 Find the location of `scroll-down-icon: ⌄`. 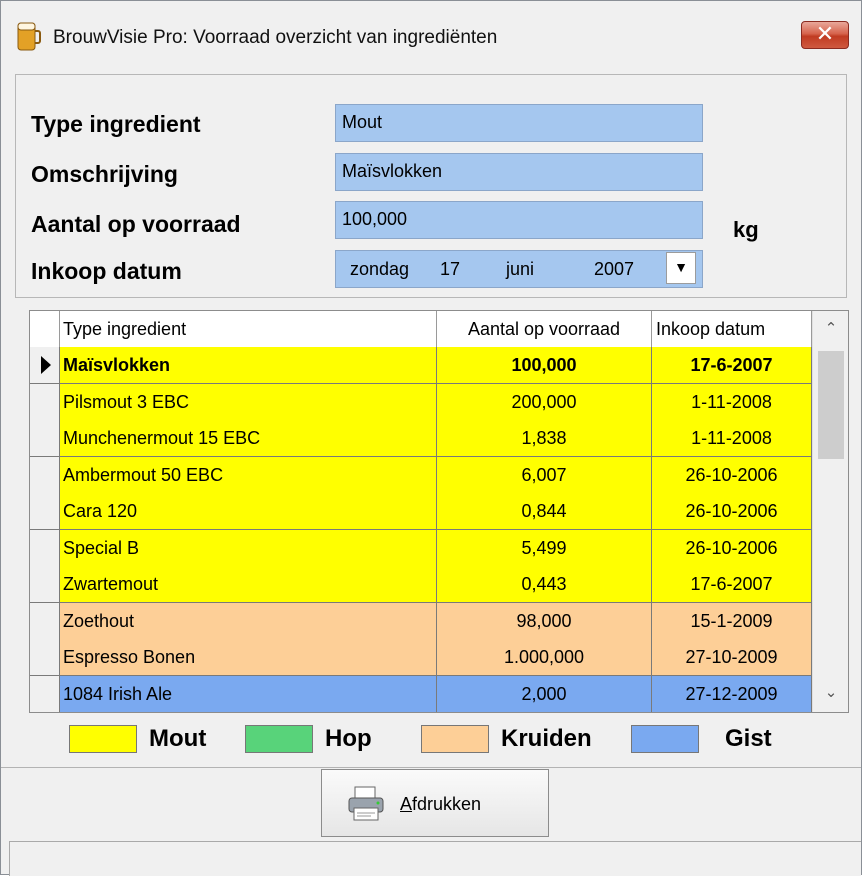

scroll-down-icon: ⌄ is located at coordinates (830, 692).